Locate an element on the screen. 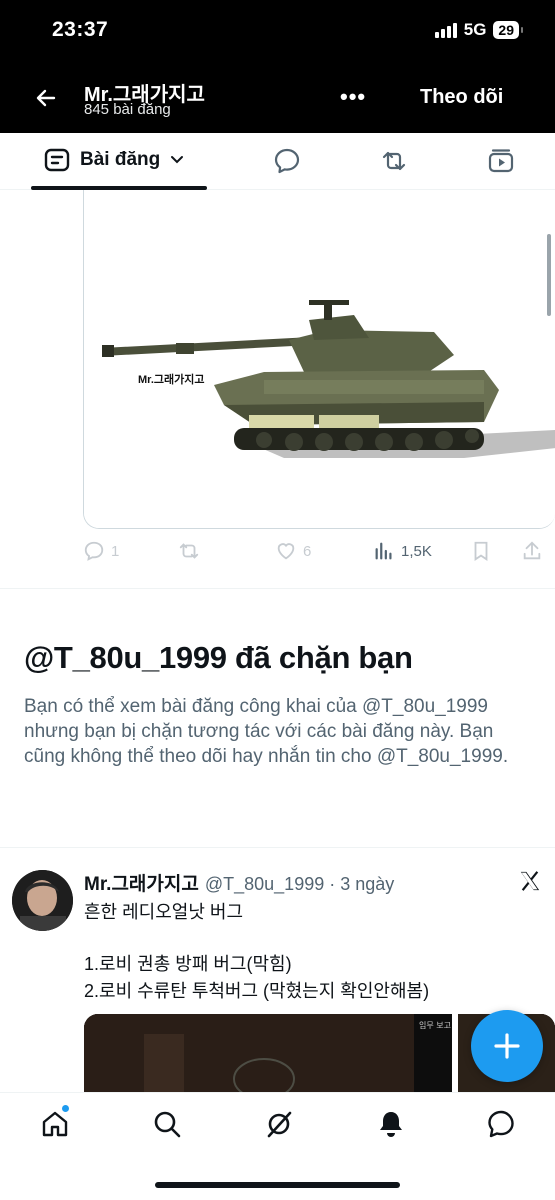 This screenshot has height=1200, width=555. grok-icon is located at coordinates (279, 1124).